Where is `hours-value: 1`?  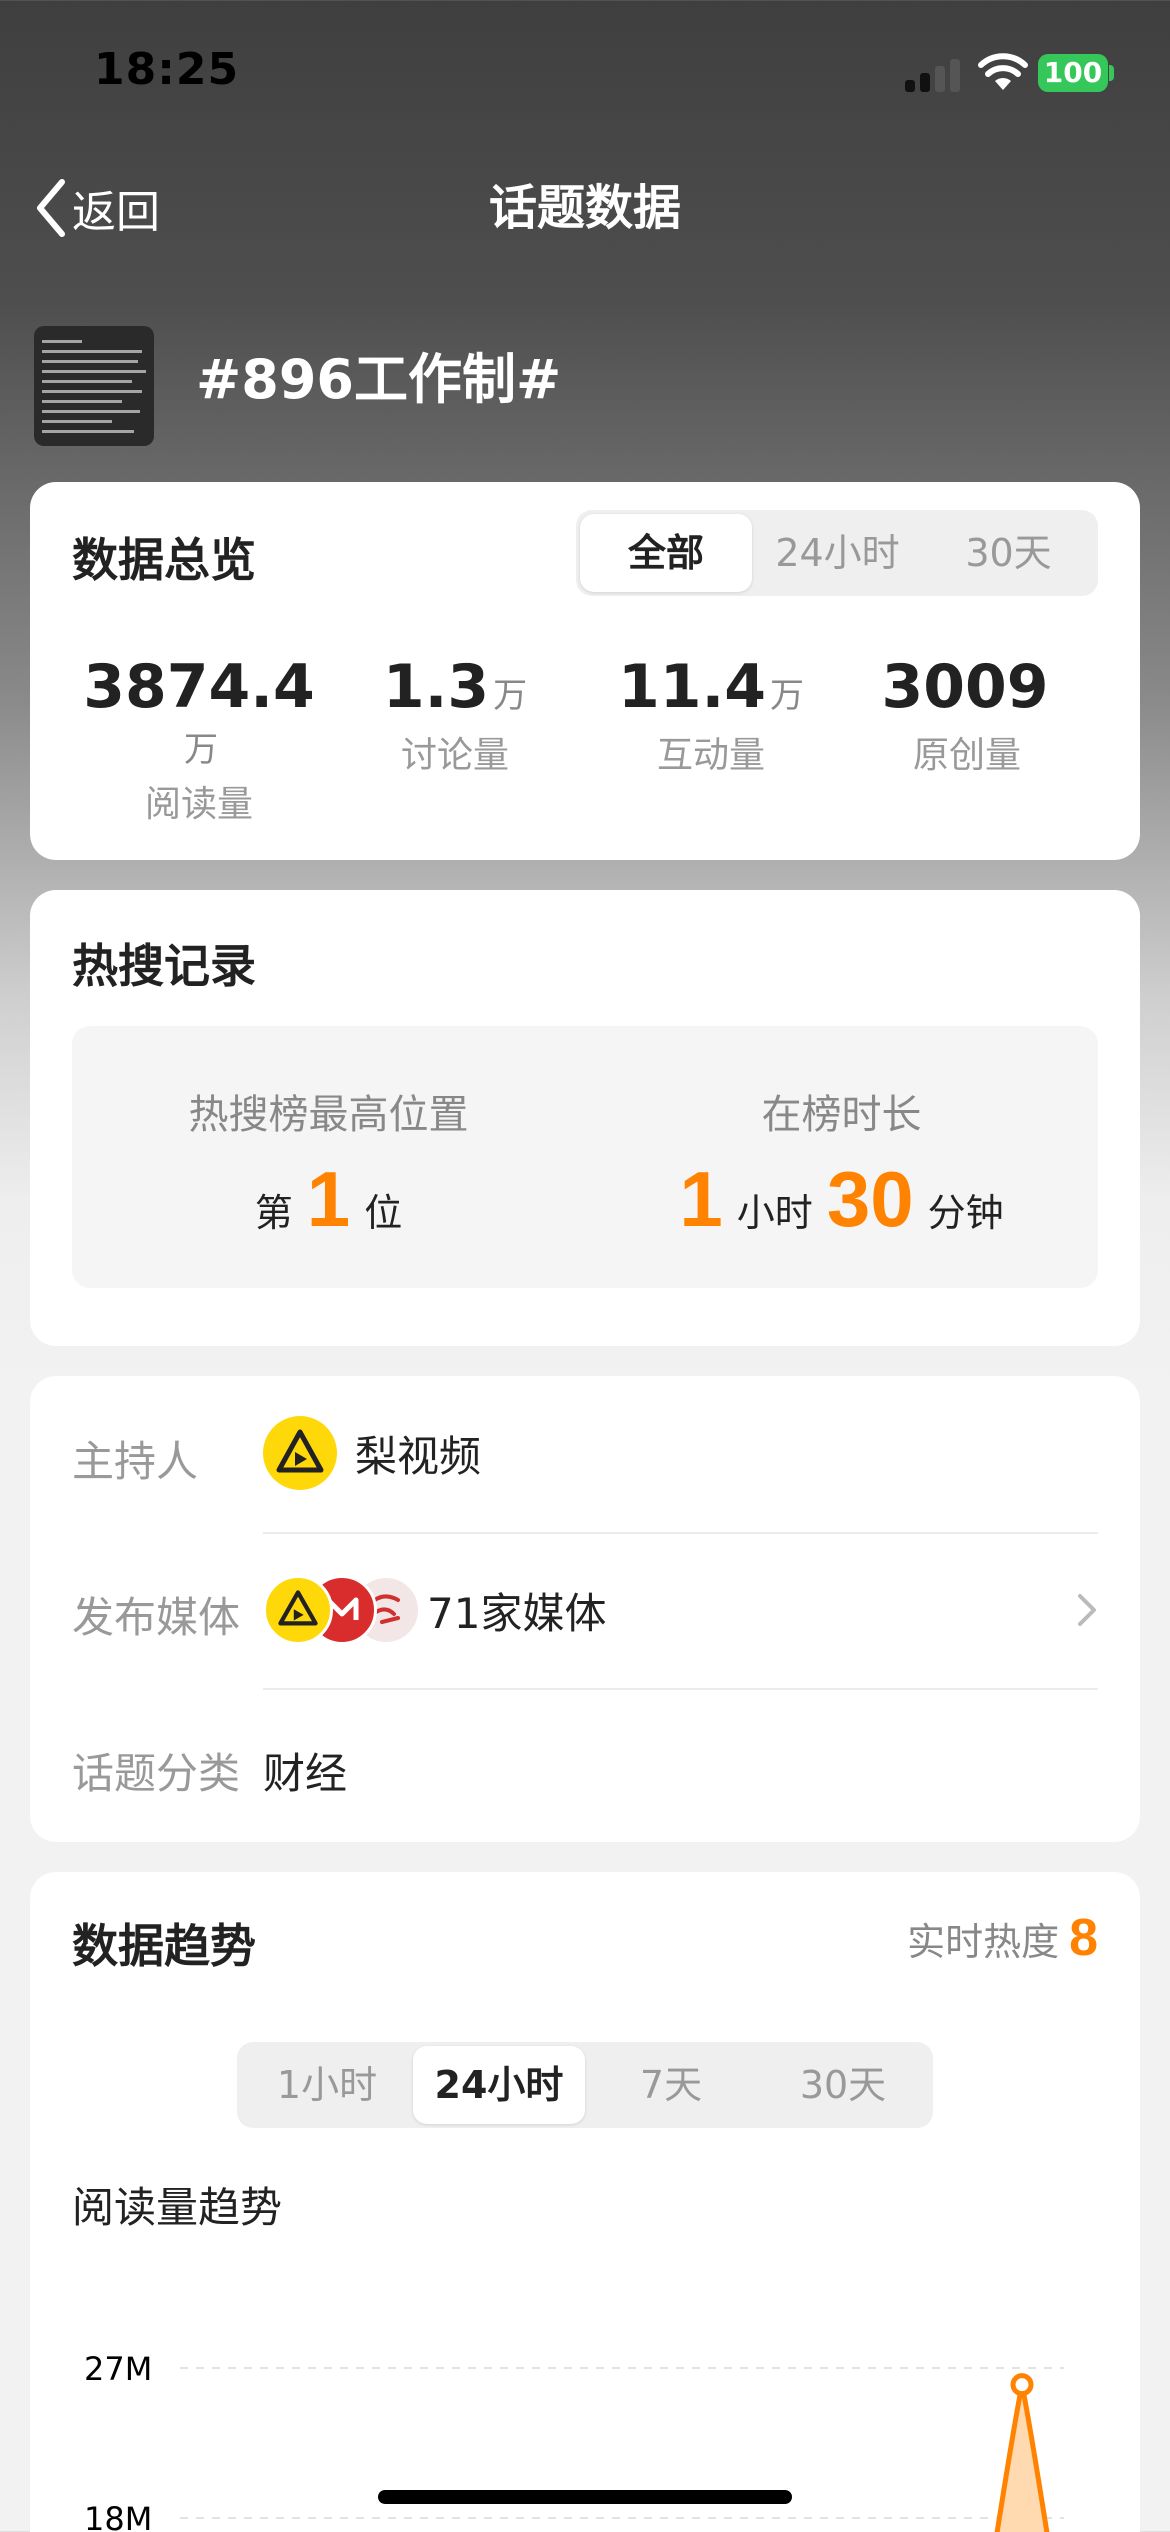 hours-value: 1 is located at coordinates (701, 1199).